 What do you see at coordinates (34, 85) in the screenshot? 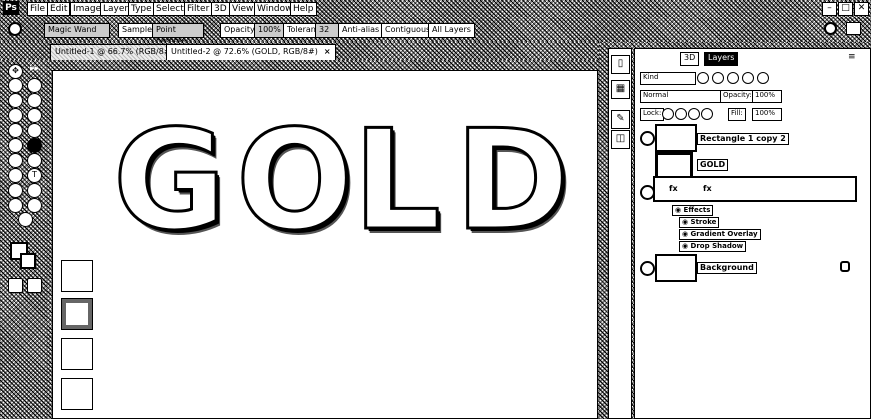
I see `lasso-tool-icon` at bounding box center [34, 85].